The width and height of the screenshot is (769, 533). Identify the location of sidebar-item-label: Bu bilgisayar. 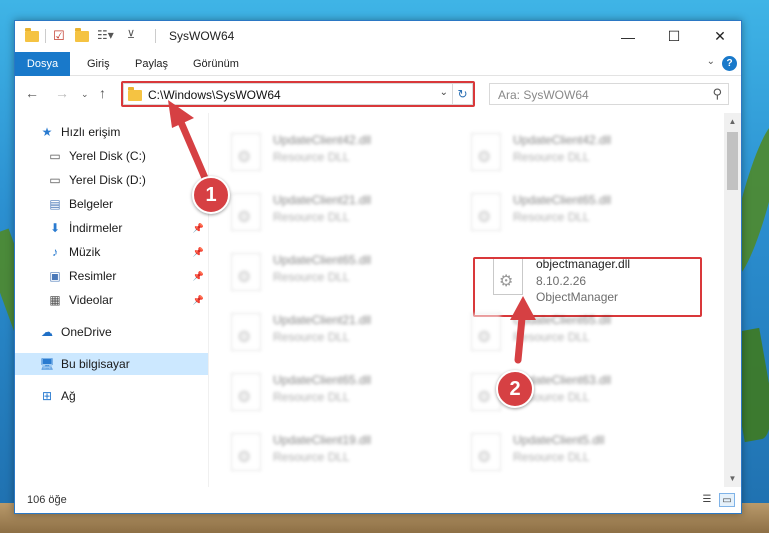
(95, 364).